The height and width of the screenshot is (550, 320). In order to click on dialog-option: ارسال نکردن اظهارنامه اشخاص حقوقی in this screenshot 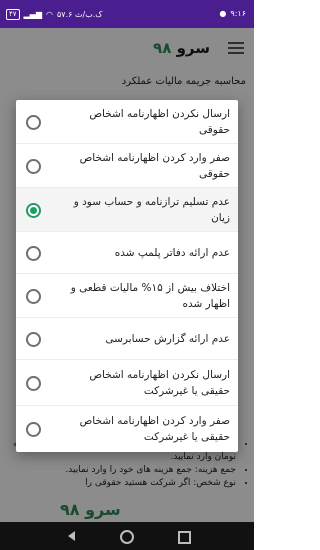, I will do `click(127, 122)`.